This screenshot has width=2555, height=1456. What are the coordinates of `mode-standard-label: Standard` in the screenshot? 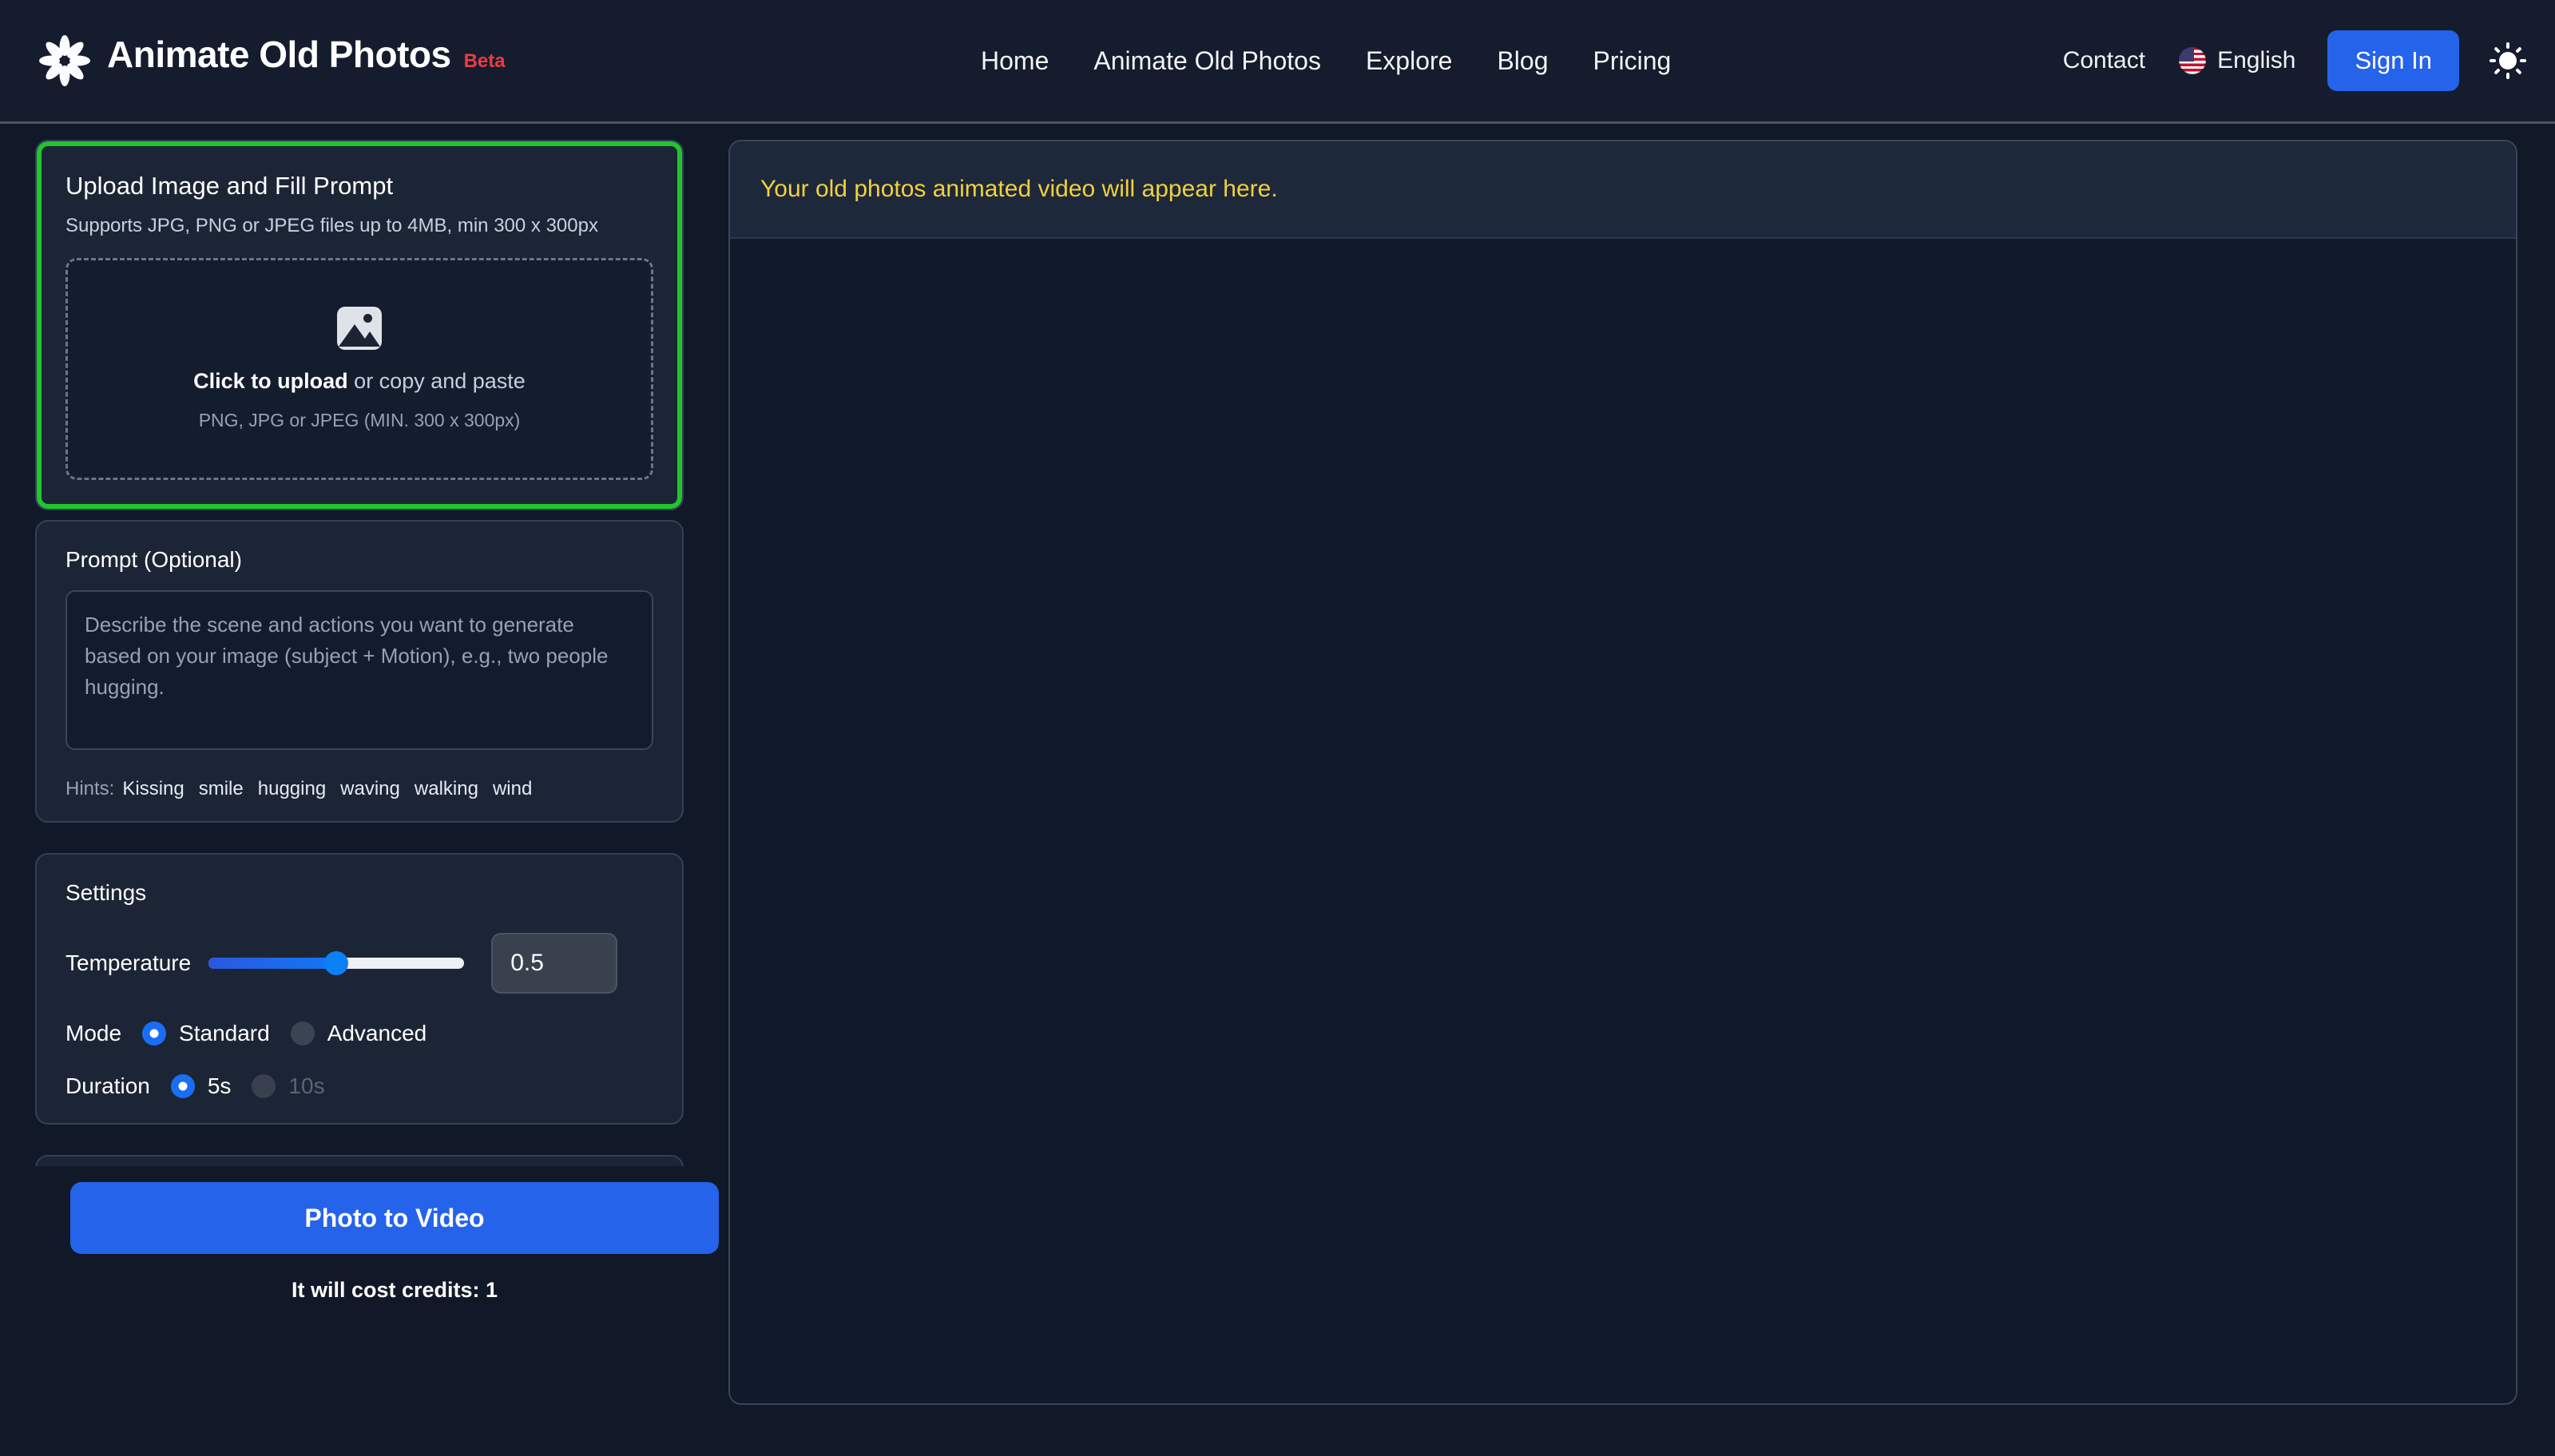 It's located at (224, 1033).